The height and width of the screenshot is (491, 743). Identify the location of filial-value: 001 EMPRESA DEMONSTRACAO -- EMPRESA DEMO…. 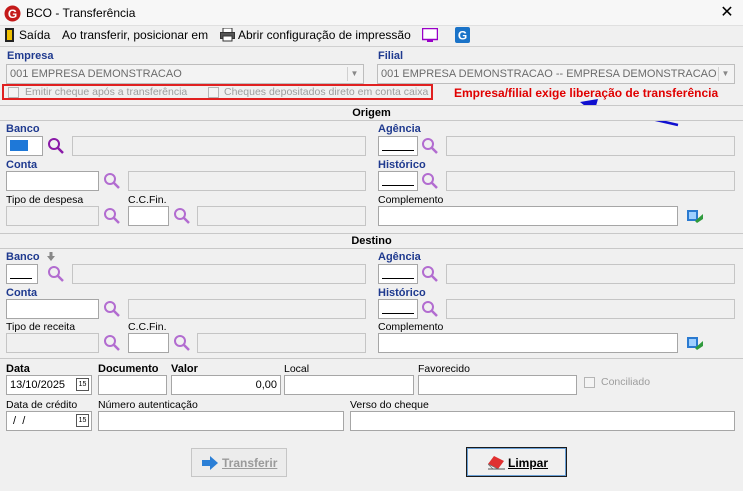
(549, 74).